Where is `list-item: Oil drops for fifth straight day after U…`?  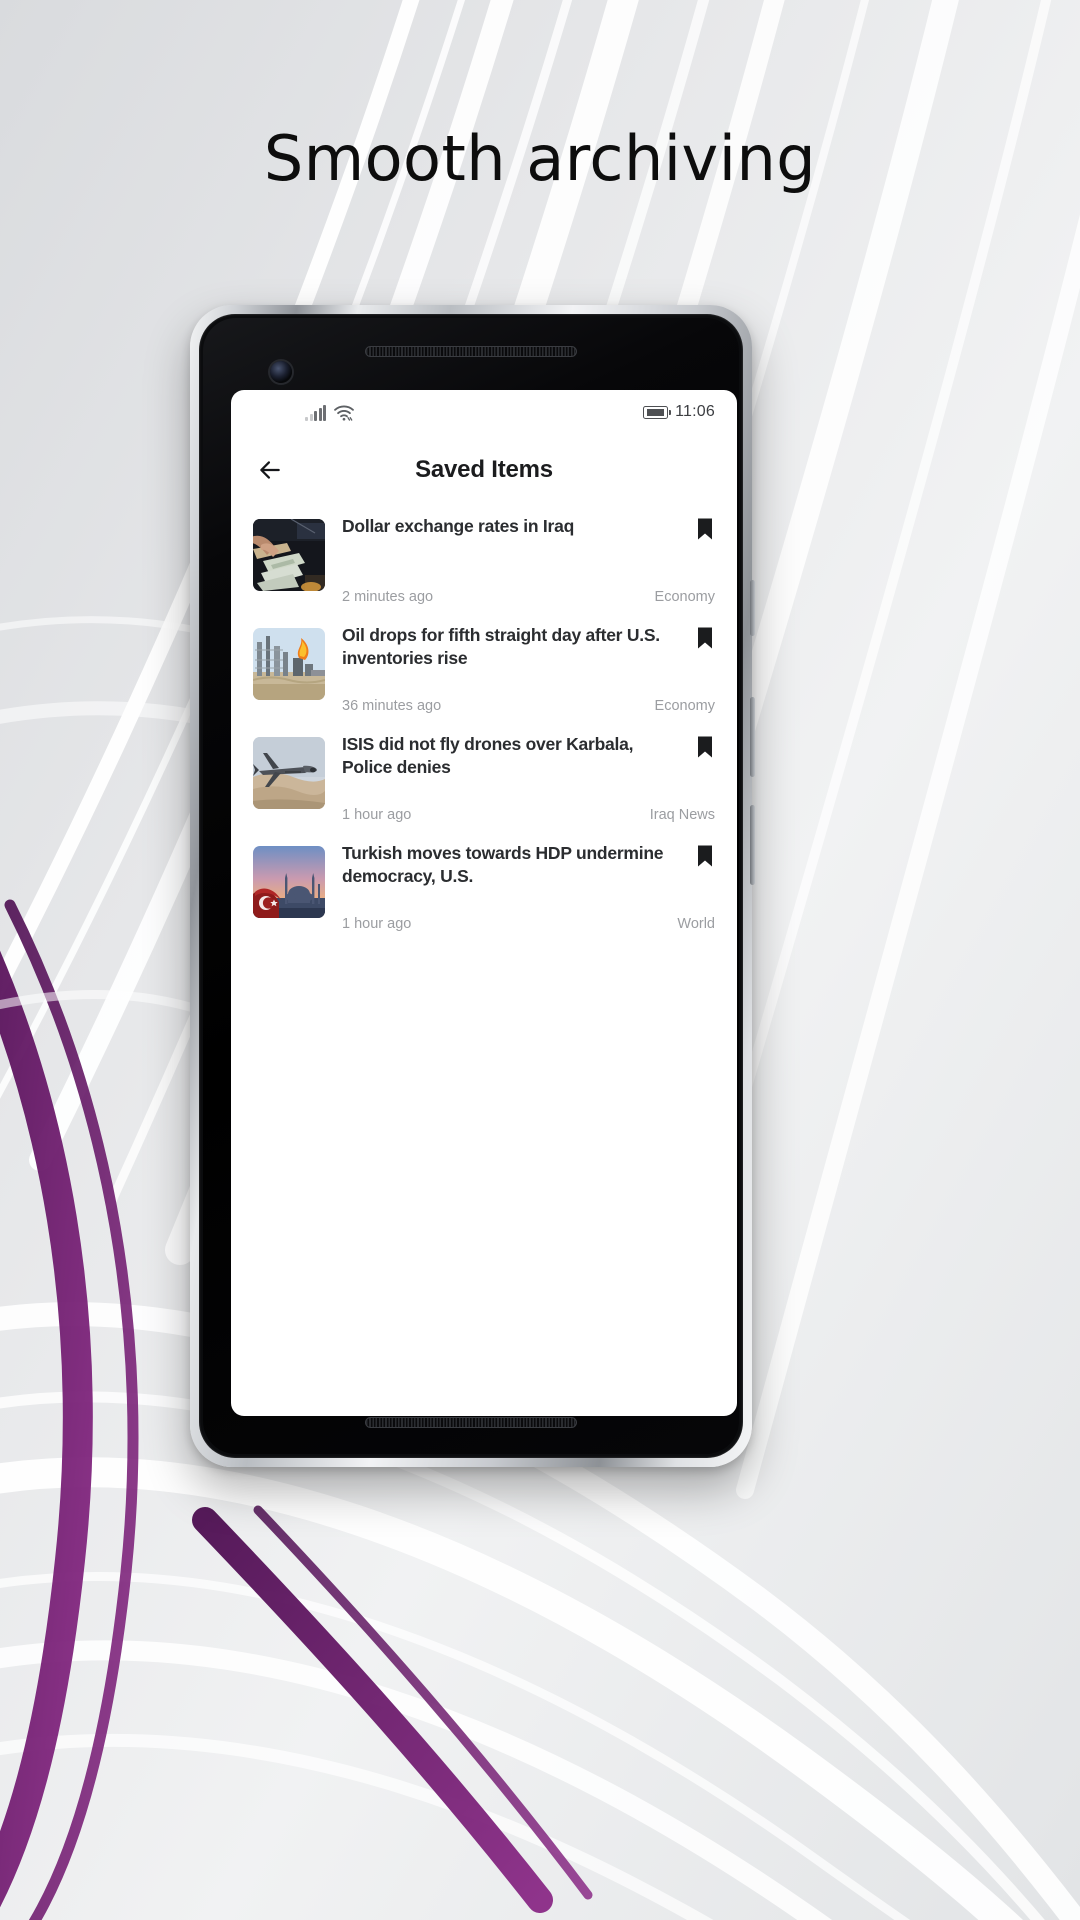 list-item: Oil drops for fifth straight day after U… is located at coordinates (484, 669).